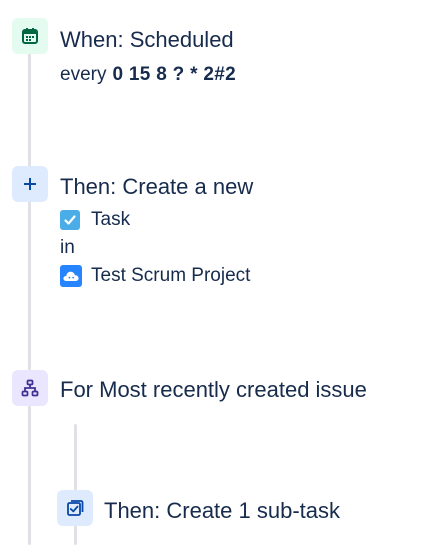  Describe the element at coordinates (147, 40) in the screenshot. I see `trigger-title: When: Scheduled` at that location.